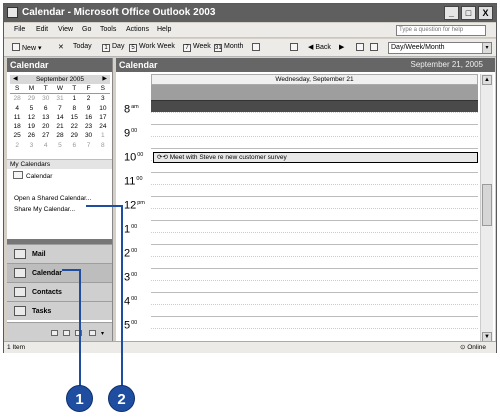 The width and height of the screenshot is (500, 418). Describe the element at coordinates (468, 13) in the screenshot. I see `maximize-button: □` at that location.